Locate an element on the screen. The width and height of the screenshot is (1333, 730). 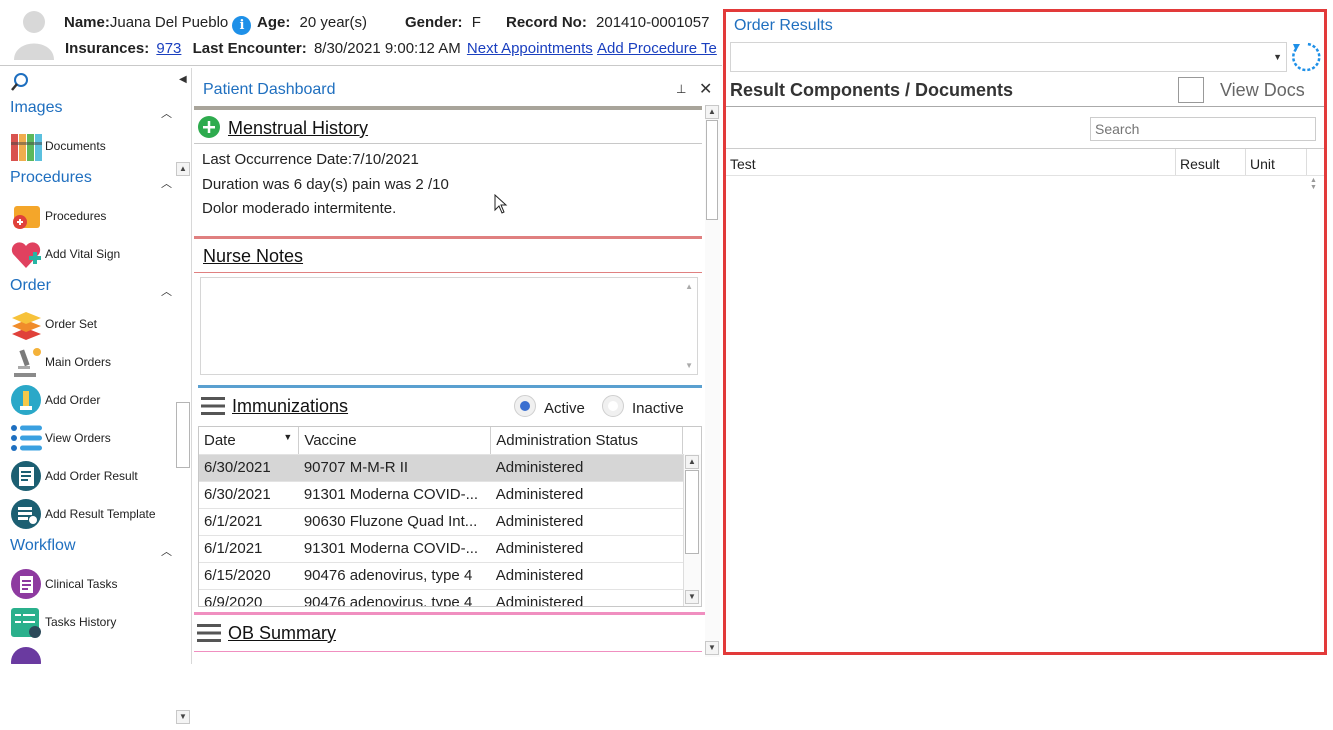
sidebar-item-documents: Documents is located at coordinates (58, 146).